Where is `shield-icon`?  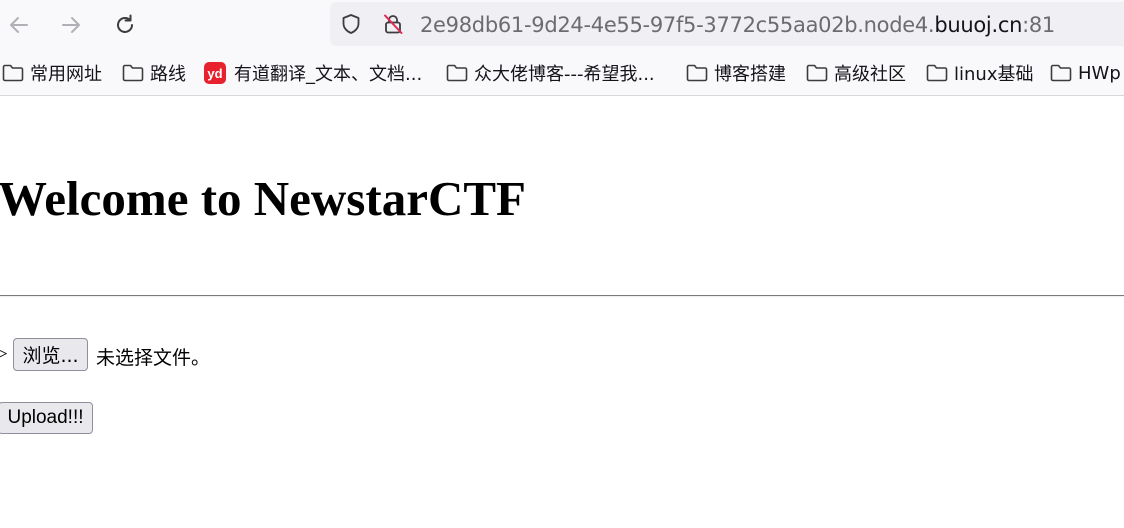 shield-icon is located at coordinates (351, 24).